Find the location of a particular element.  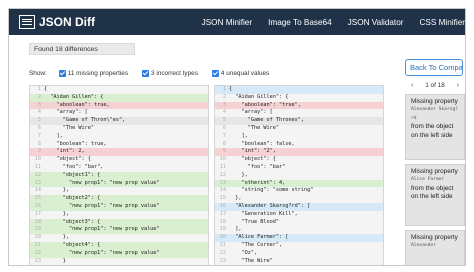

brand: JSON Diff is located at coordinates (57, 22).